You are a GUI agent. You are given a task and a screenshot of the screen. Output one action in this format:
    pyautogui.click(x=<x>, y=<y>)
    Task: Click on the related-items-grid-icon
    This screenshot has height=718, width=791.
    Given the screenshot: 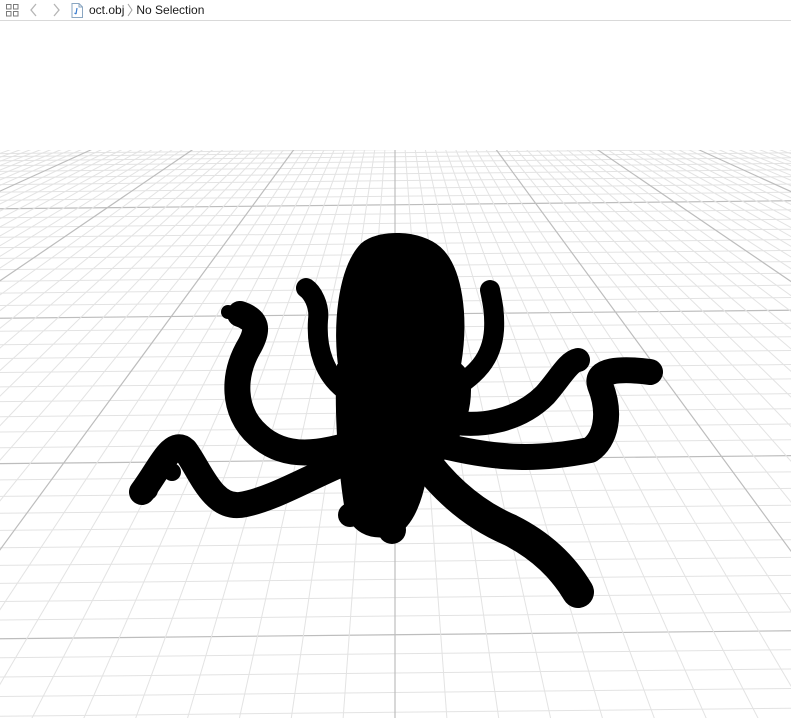 What is the action you would take?
    pyautogui.click(x=12, y=10)
    